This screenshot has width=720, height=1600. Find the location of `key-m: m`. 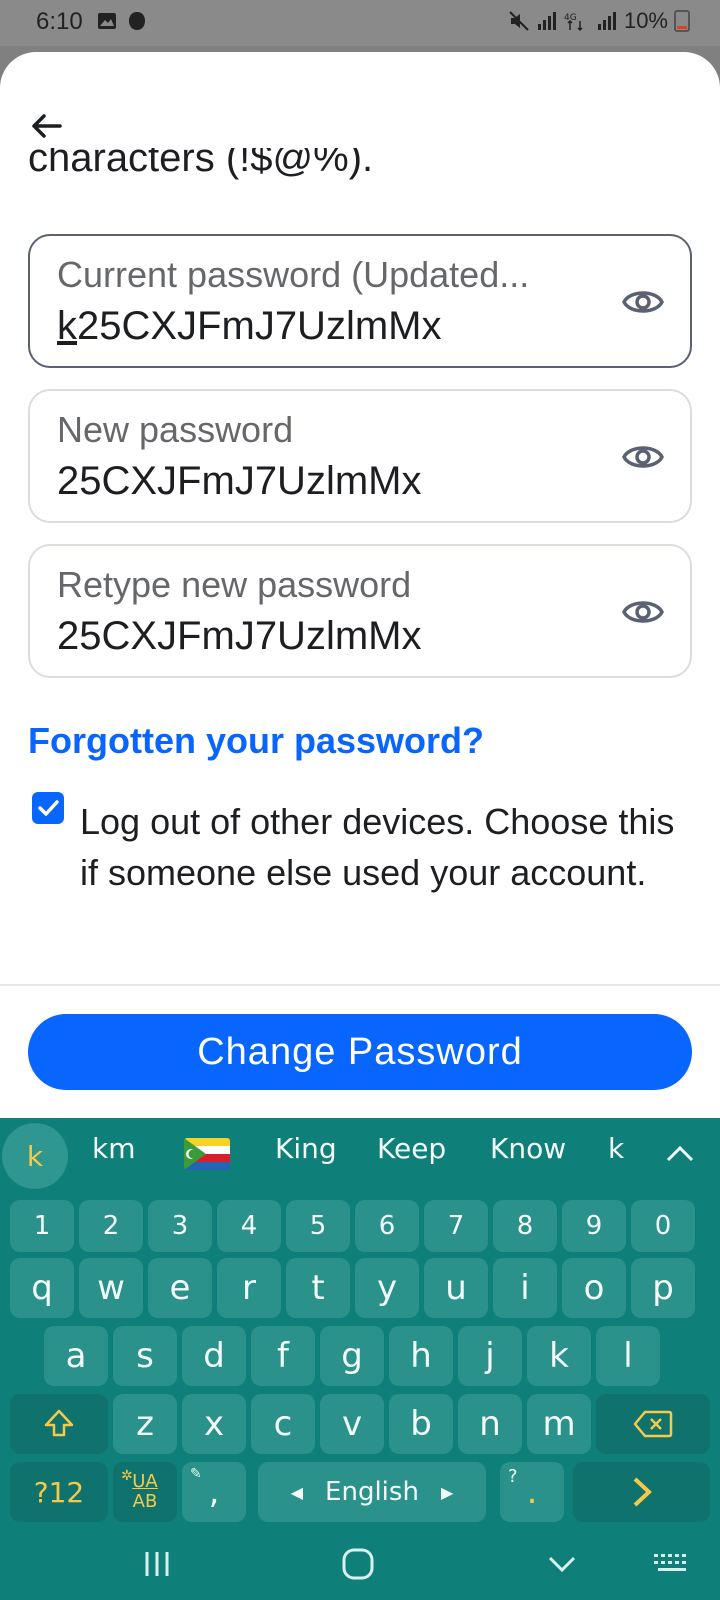

key-m: m is located at coordinates (559, 1424).